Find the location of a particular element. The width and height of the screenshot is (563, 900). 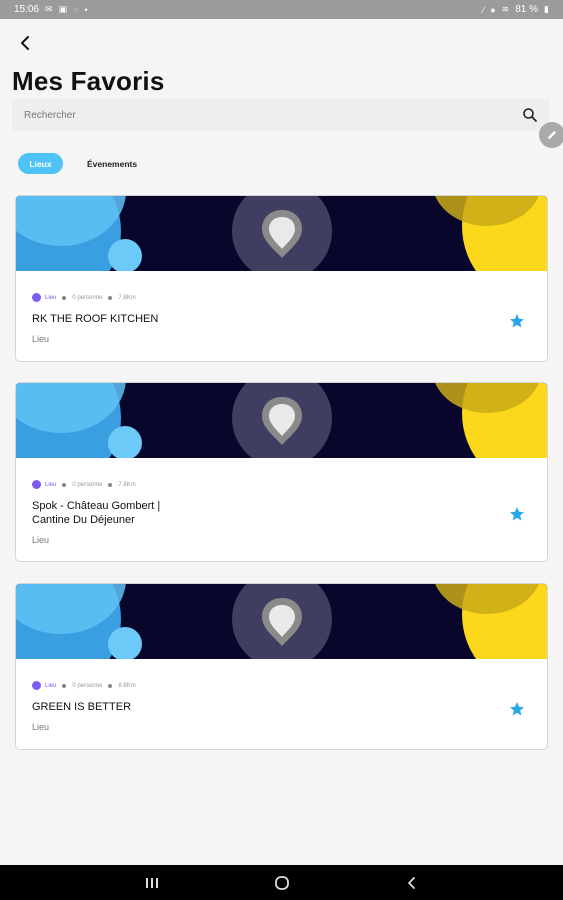

card-name: GREEN IS BETTER is located at coordinates (82, 707).